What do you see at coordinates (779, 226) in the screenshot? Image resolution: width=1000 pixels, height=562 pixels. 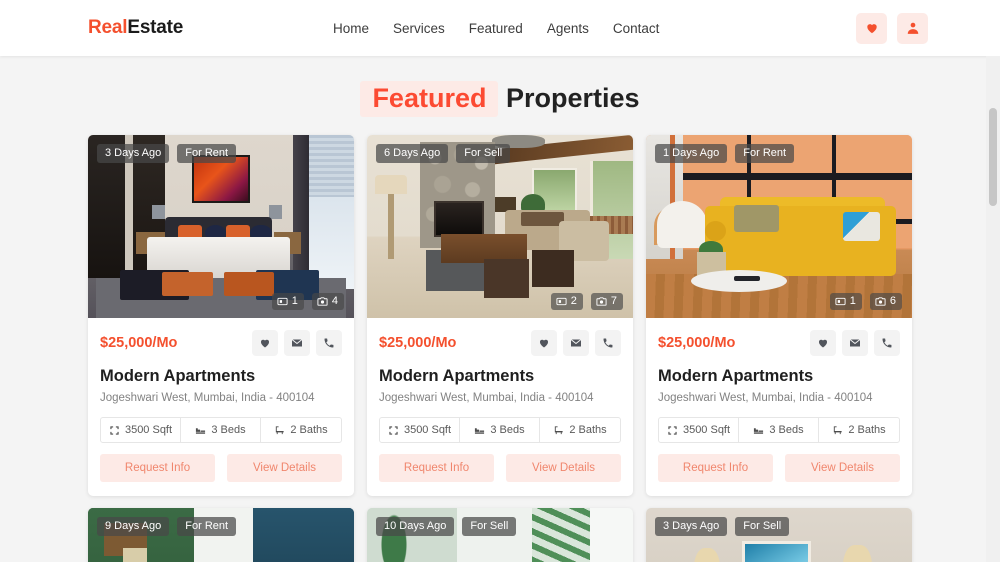 I see `property-photo: 1 Days Ago For Rent 1 6` at bounding box center [779, 226].